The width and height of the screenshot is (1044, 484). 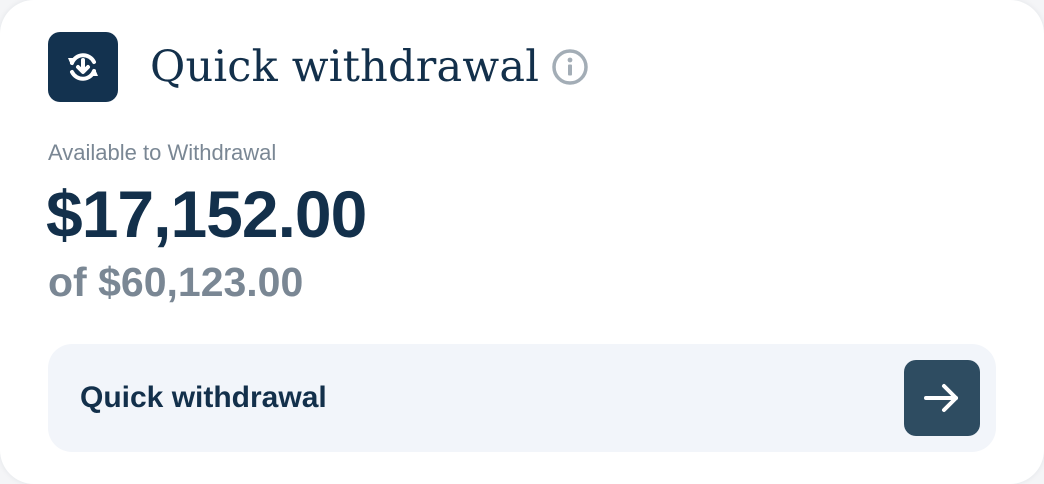 I want to click on card-title: Quick withdrawal, so click(x=345, y=66).